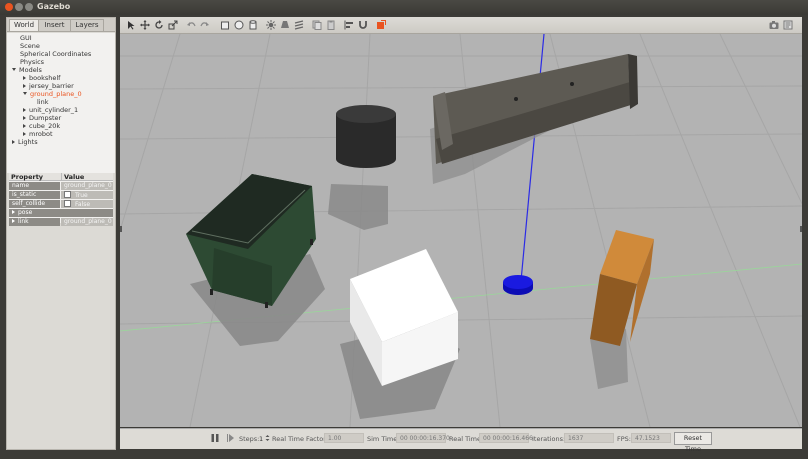 This screenshot has width=808, height=459. What do you see at coordinates (249, 439) in the screenshot?
I see `steps-label: Steps:` at bounding box center [249, 439].